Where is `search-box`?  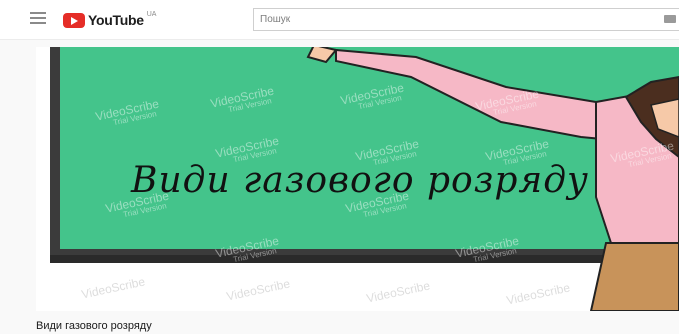 search-box is located at coordinates (466, 19).